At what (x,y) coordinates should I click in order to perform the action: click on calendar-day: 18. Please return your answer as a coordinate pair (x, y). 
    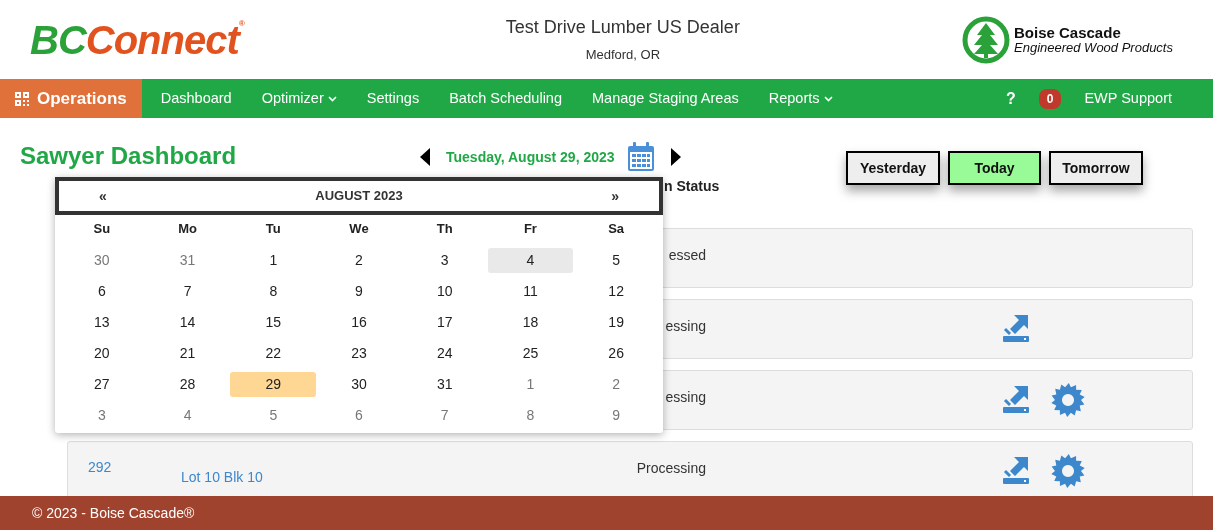
    Looking at the image, I should click on (530, 322).